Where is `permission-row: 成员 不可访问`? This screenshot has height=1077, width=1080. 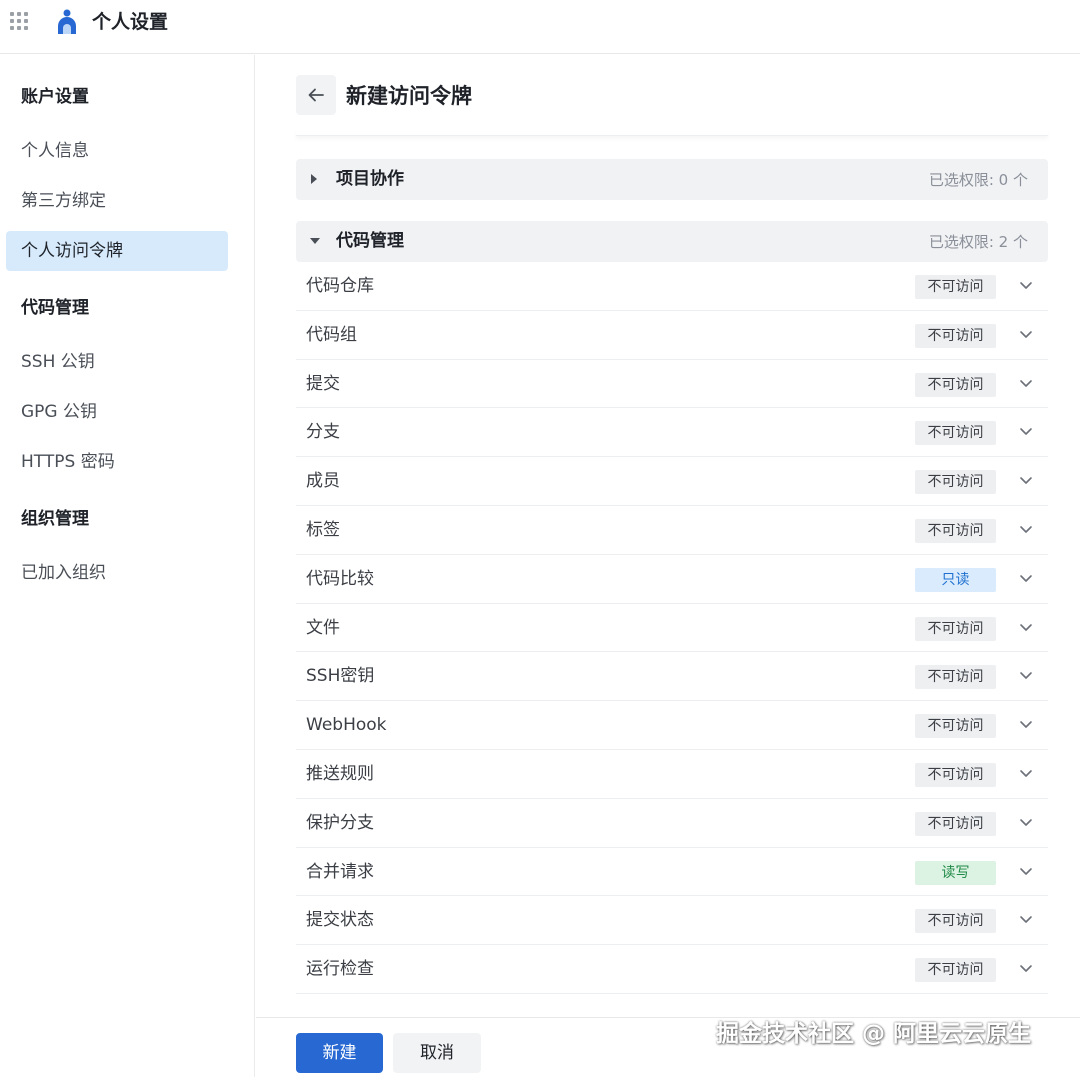 permission-row: 成员 不可访问 is located at coordinates (672, 481).